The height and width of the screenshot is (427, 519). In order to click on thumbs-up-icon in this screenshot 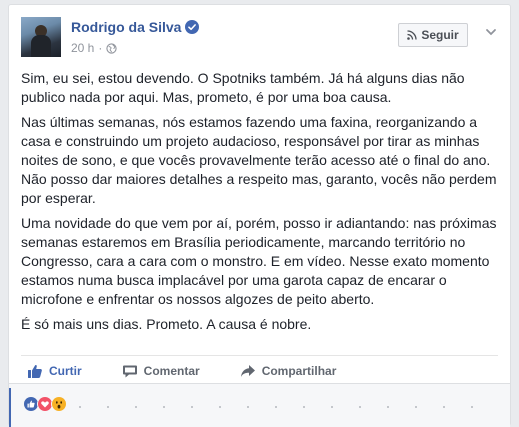, I will do `click(35, 371)`.